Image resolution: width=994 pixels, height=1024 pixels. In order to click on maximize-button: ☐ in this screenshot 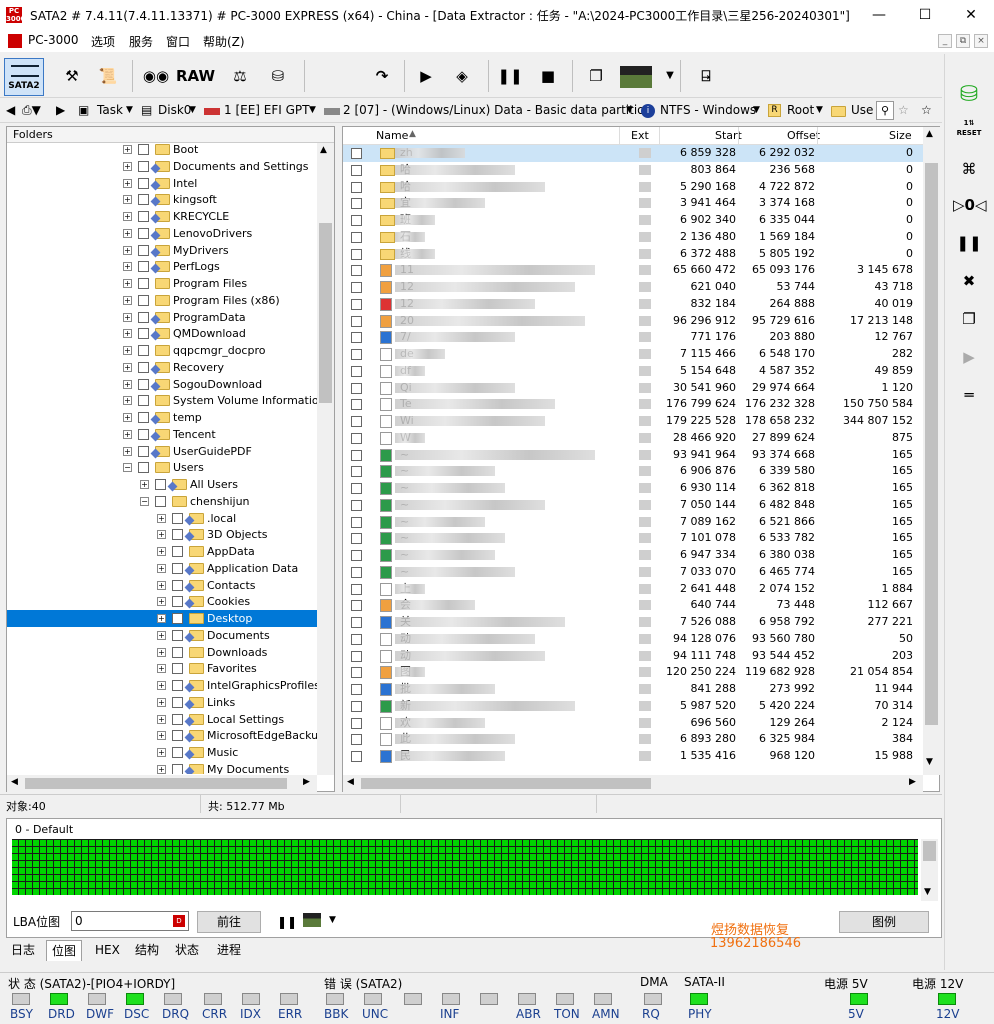, I will do `click(925, 15)`.